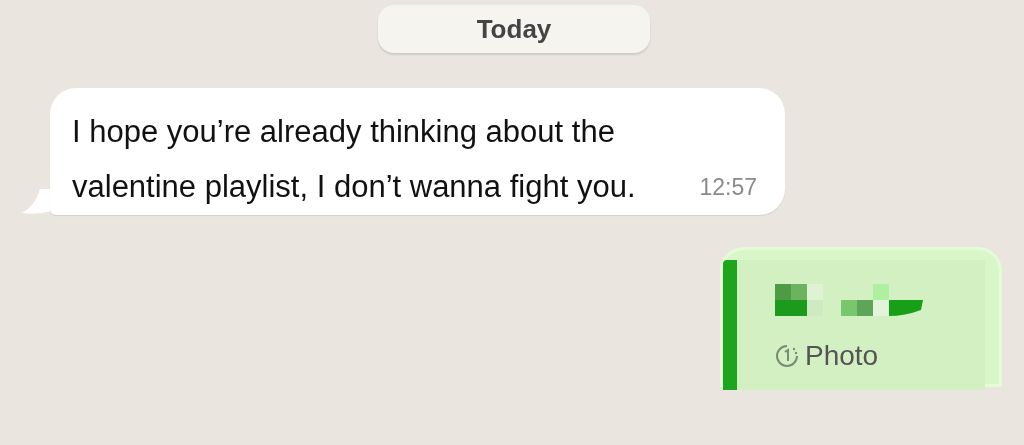  Describe the element at coordinates (787, 356) in the screenshot. I see `view-once-icon` at that location.